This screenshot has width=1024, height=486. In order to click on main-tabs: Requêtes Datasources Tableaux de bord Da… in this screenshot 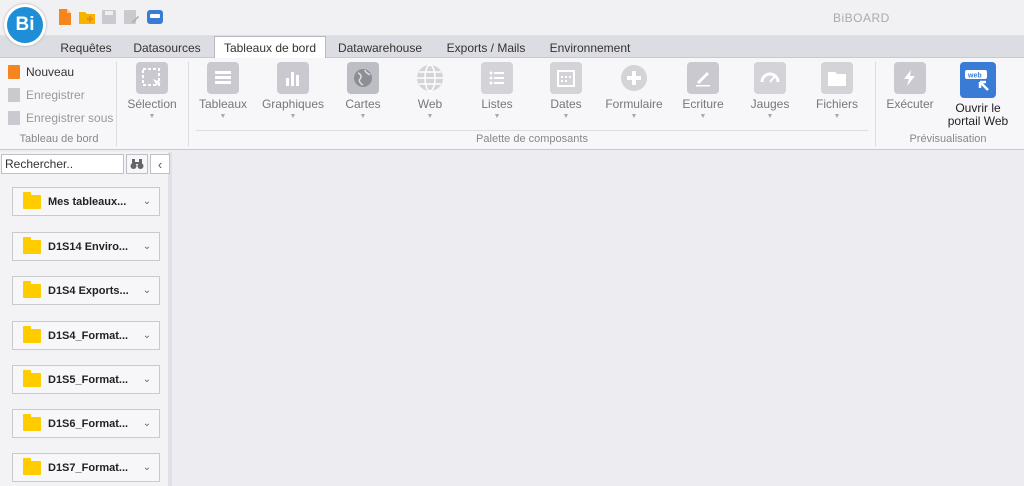, I will do `click(512, 47)`.